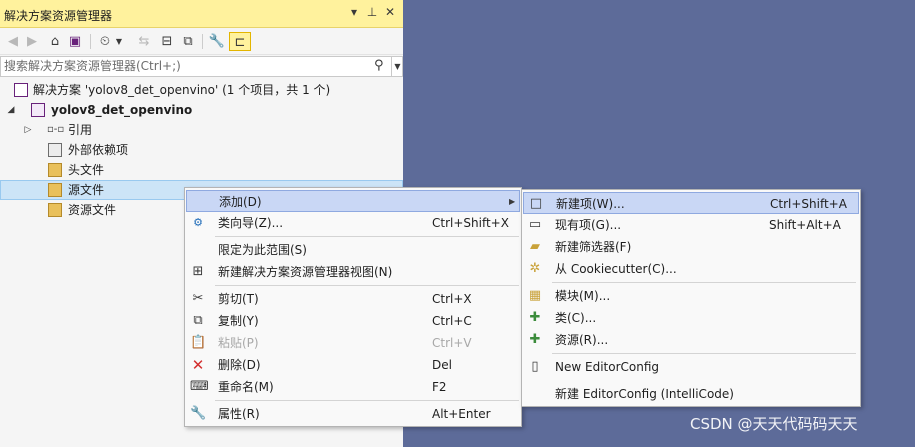 The height and width of the screenshot is (447, 915). What do you see at coordinates (198, 271) in the screenshot?
I see `new-view-icon: ⊞` at bounding box center [198, 271].